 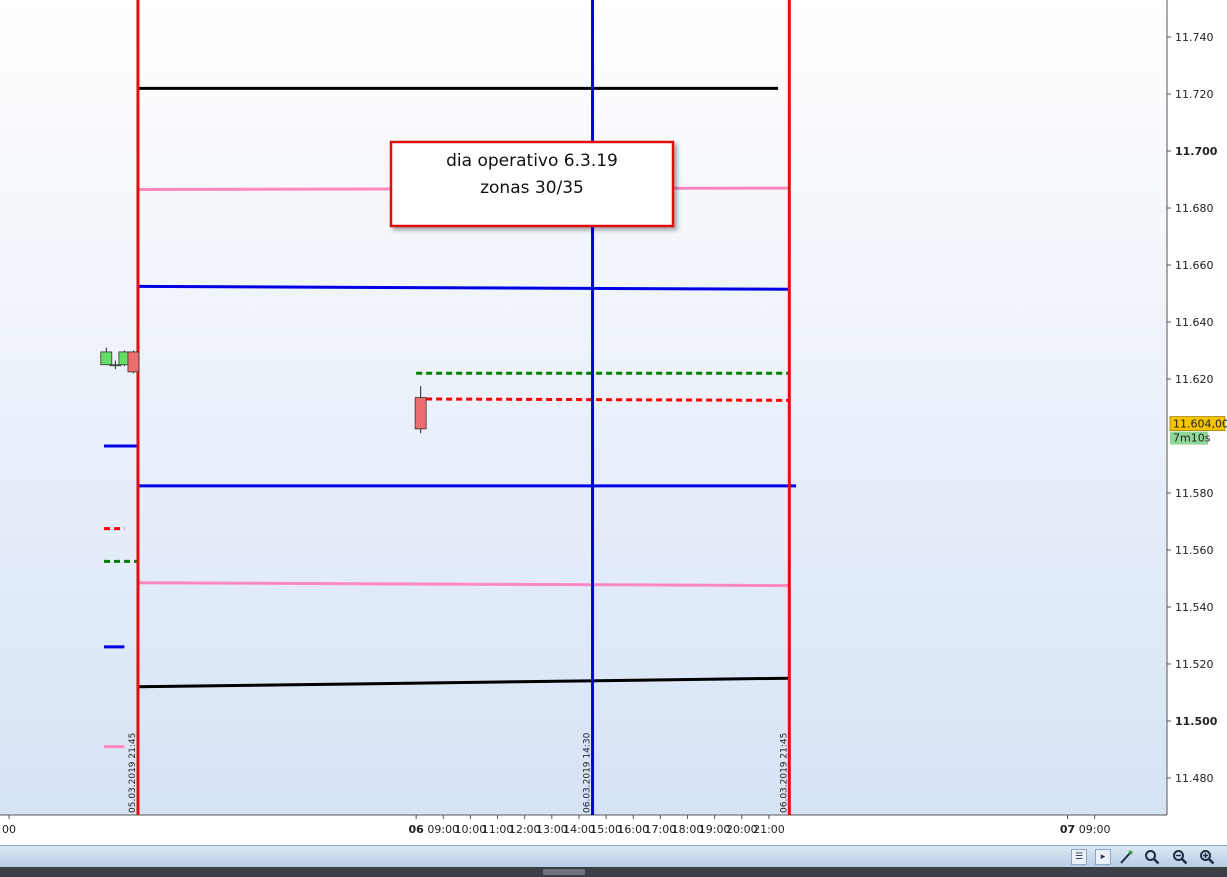 What do you see at coordinates (133, 773) in the screenshot?
I see `vertical-line-label: 05.03.2019 21:45` at bounding box center [133, 773].